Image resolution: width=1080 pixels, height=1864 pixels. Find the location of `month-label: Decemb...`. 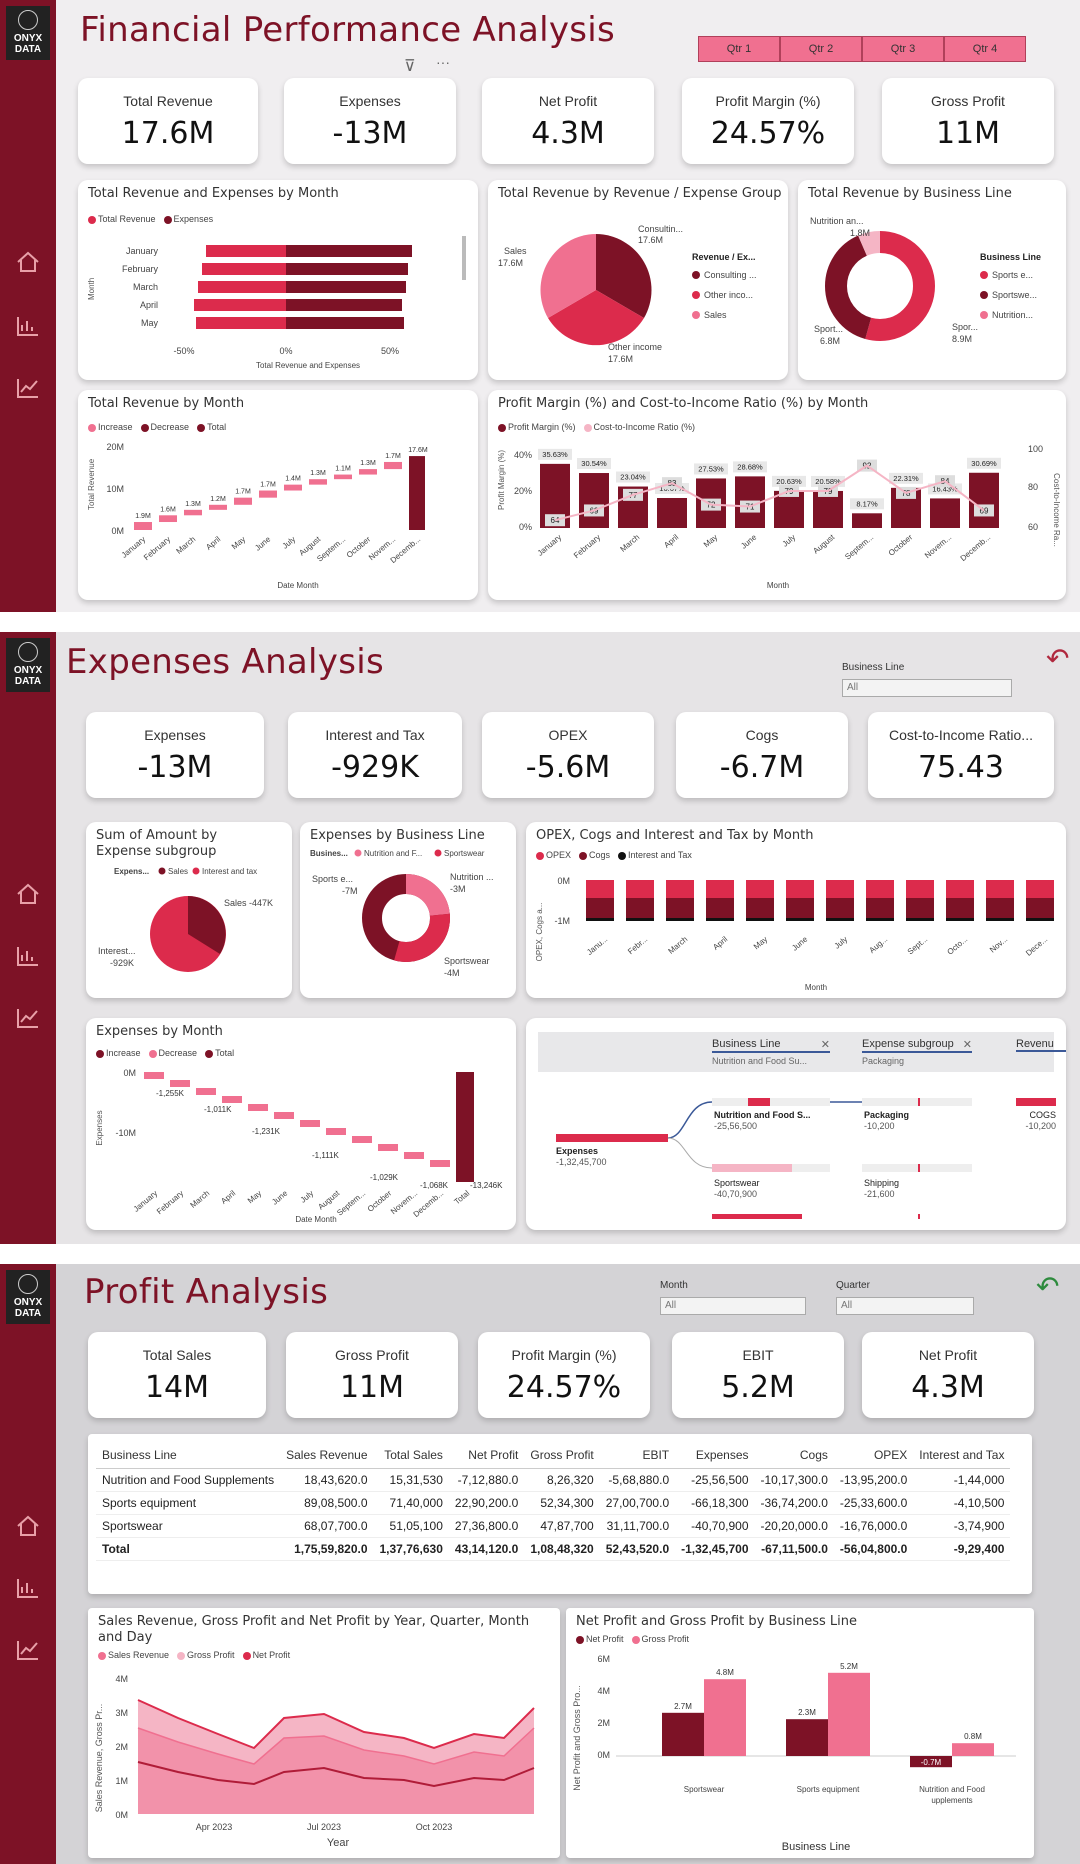

month-label: Decemb... is located at coordinates (976, 548).